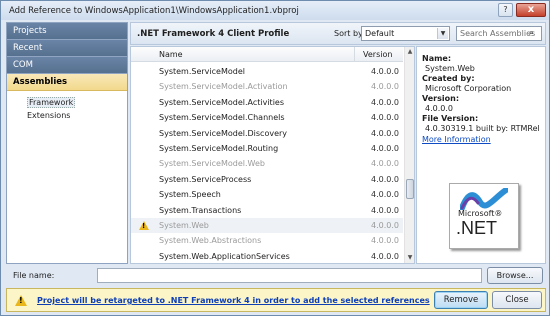 The height and width of the screenshot is (316, 550). What do you see at coordinates (267, 210) in the screenshot?
I see `table-row: System.Transactions 4.0.0.0` at bounding box center [267, 210].